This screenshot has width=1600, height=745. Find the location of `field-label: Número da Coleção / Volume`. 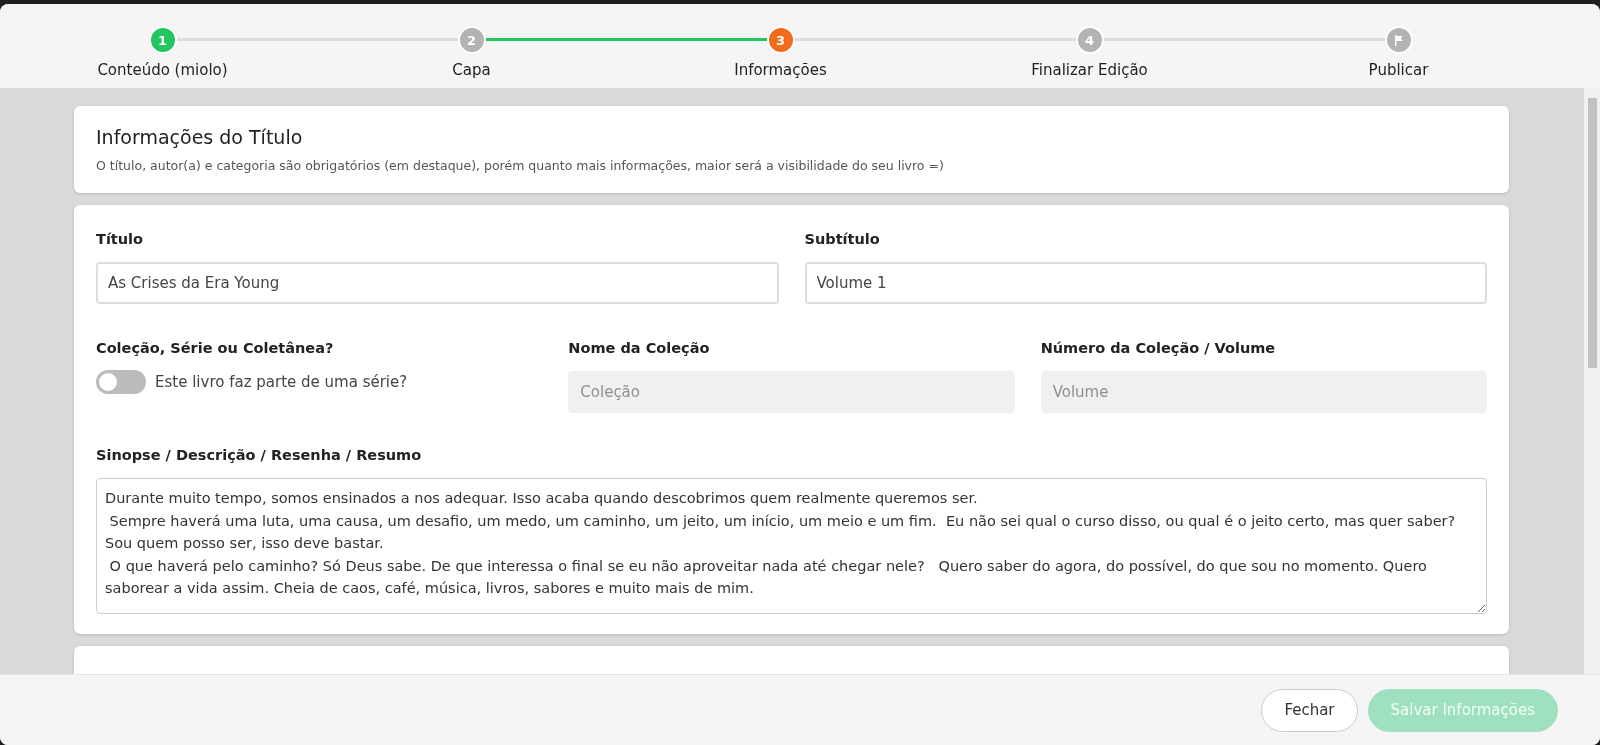

field-label: Número da Coleção / Volume is located at coordinates (1158, 348).